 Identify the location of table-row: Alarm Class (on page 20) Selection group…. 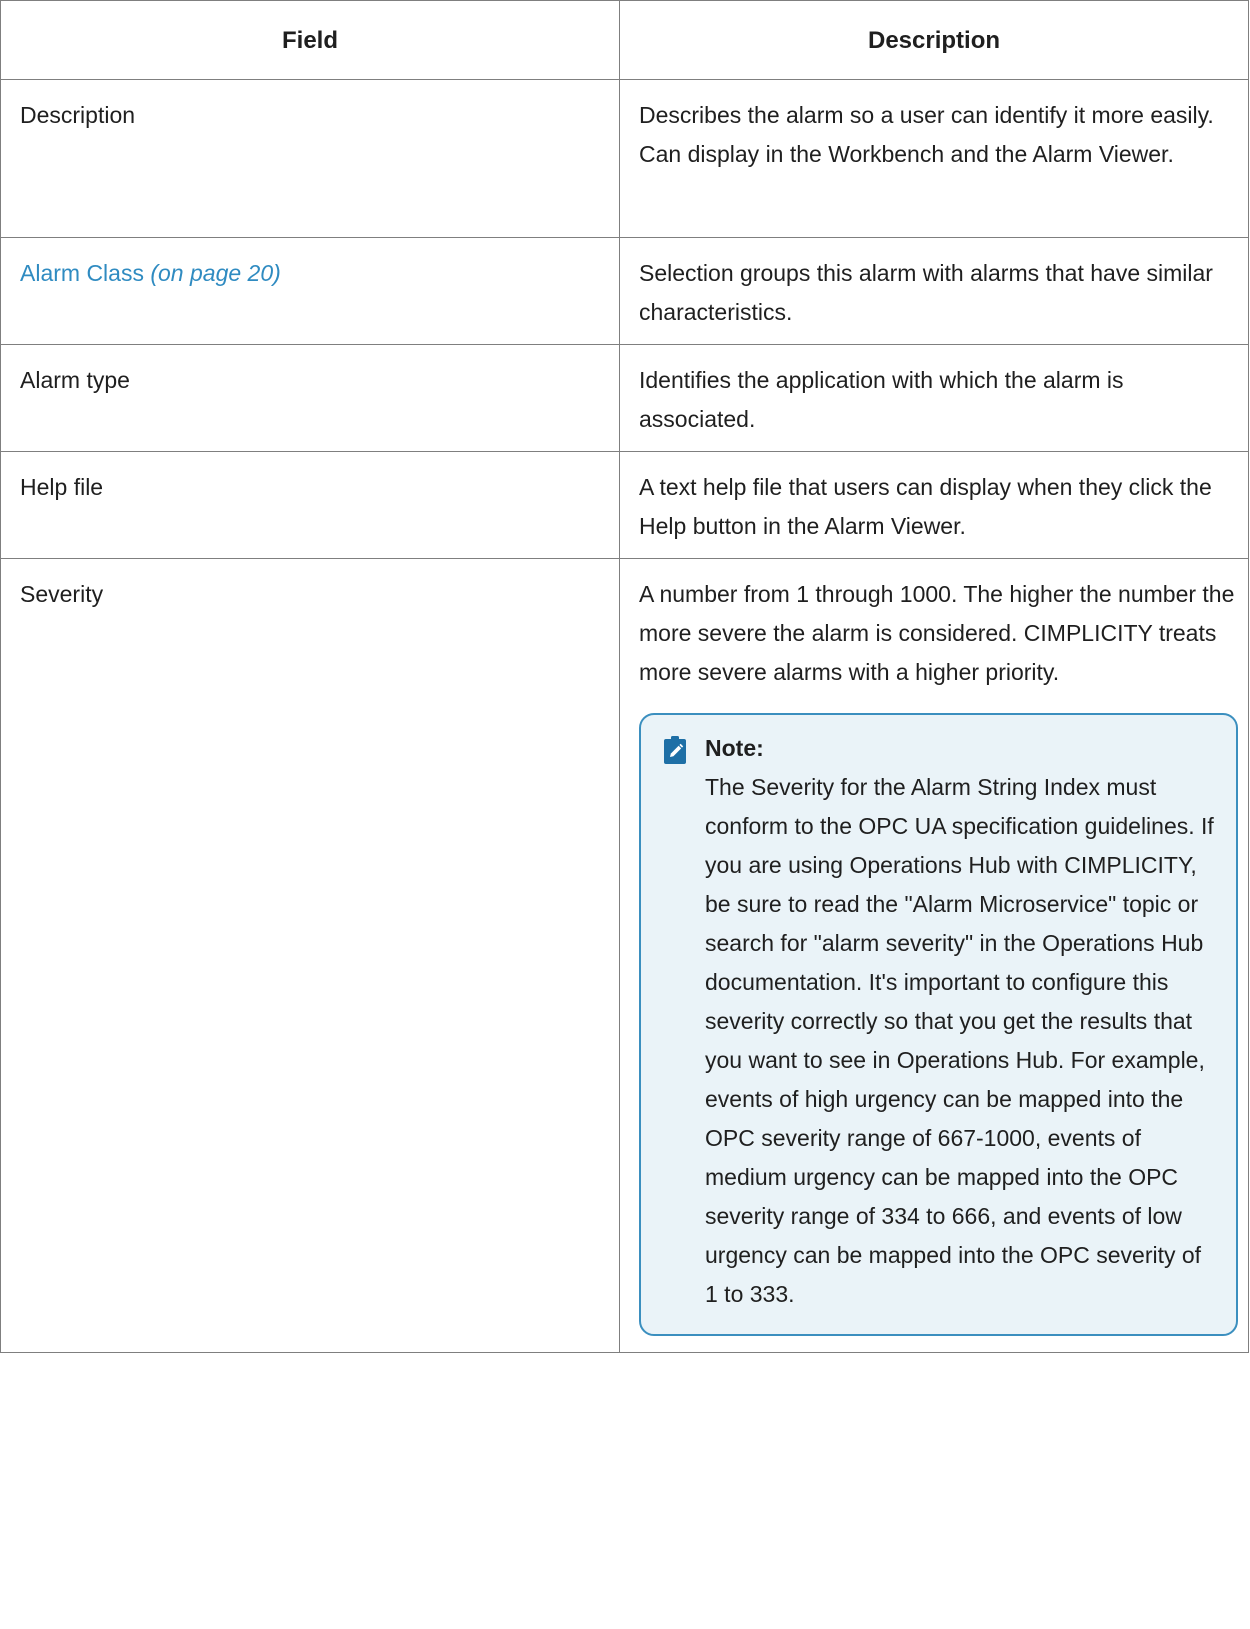
(624, 291).